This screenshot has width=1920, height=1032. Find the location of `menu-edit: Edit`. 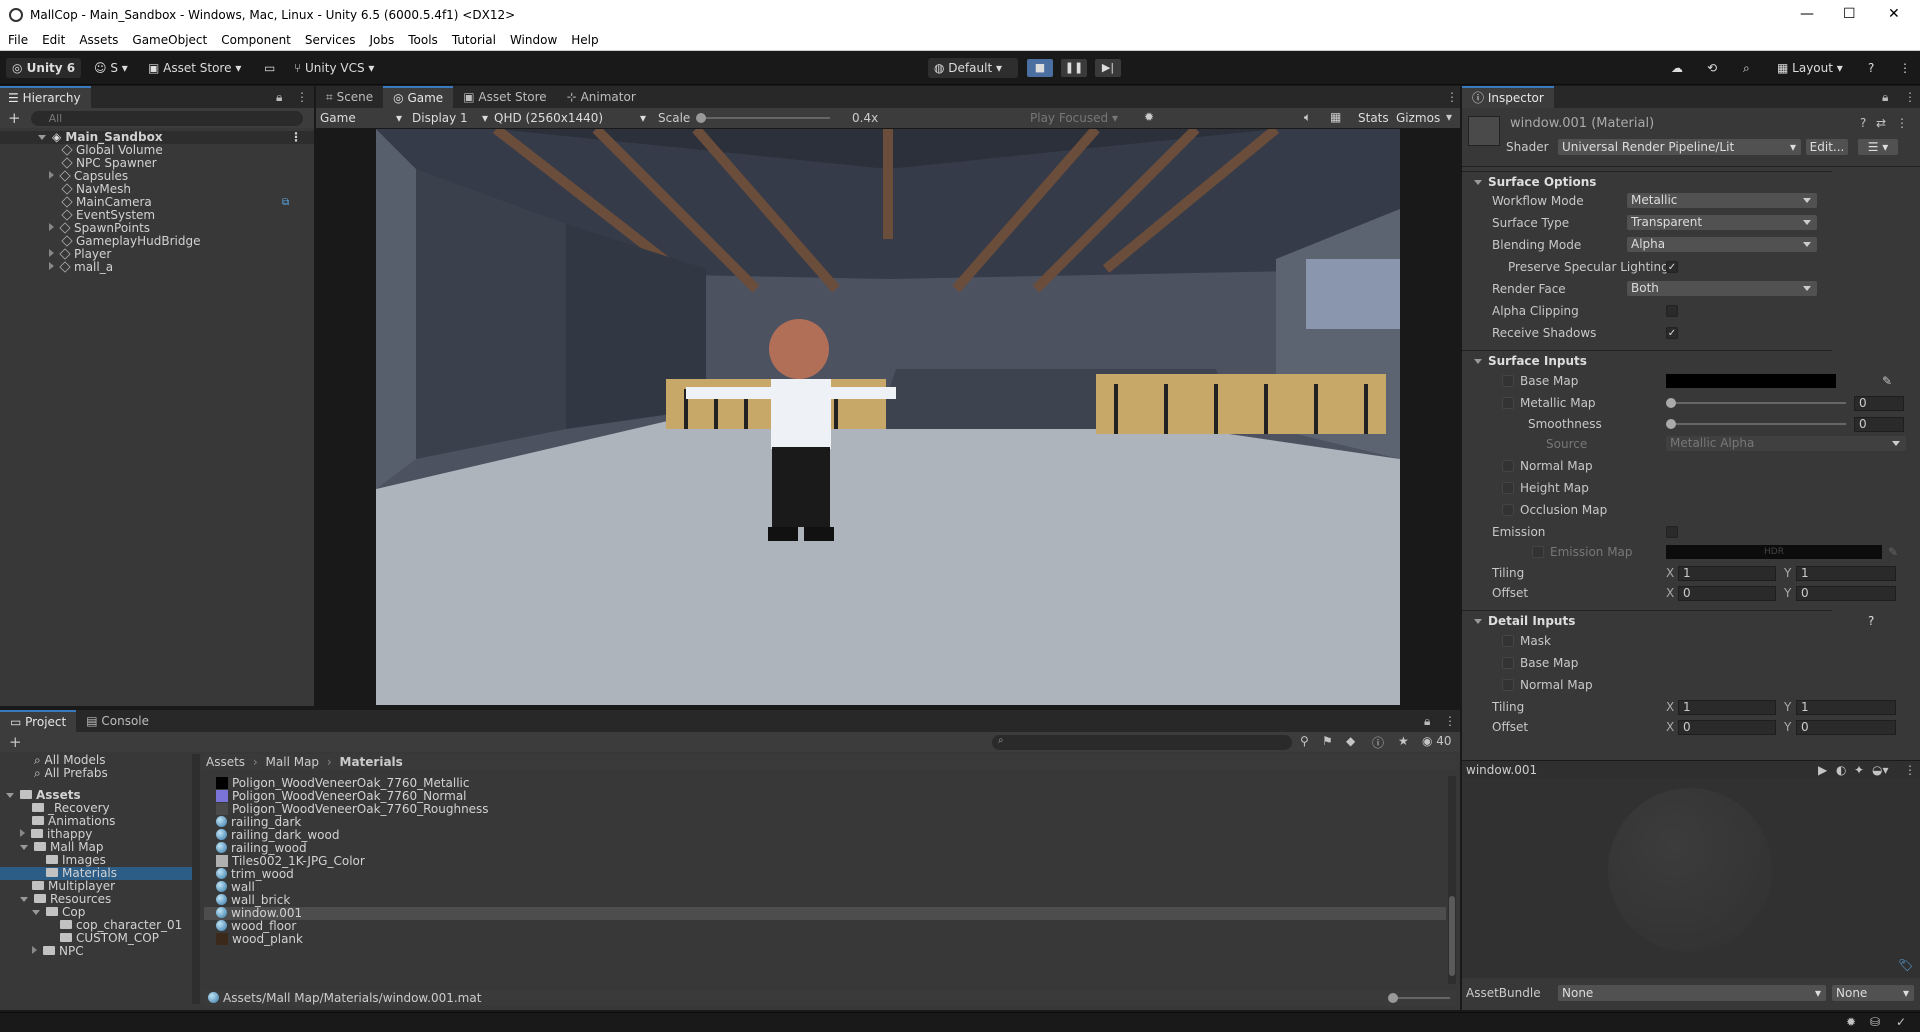

menu-edit: Edit is located at coordinates (53, 40).